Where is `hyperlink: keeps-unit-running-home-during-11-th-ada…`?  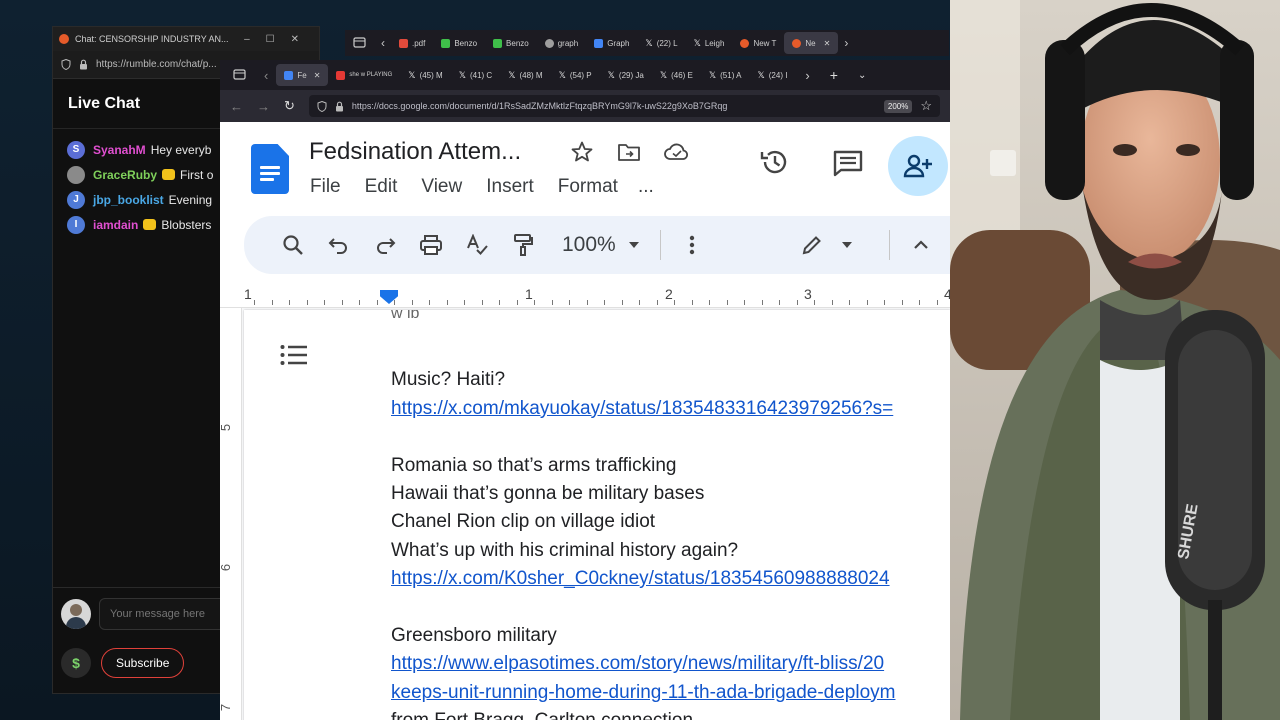
hyperlink: keeps-unit-running-home-during-11-th-ada… is located at coordinates (670, 693).